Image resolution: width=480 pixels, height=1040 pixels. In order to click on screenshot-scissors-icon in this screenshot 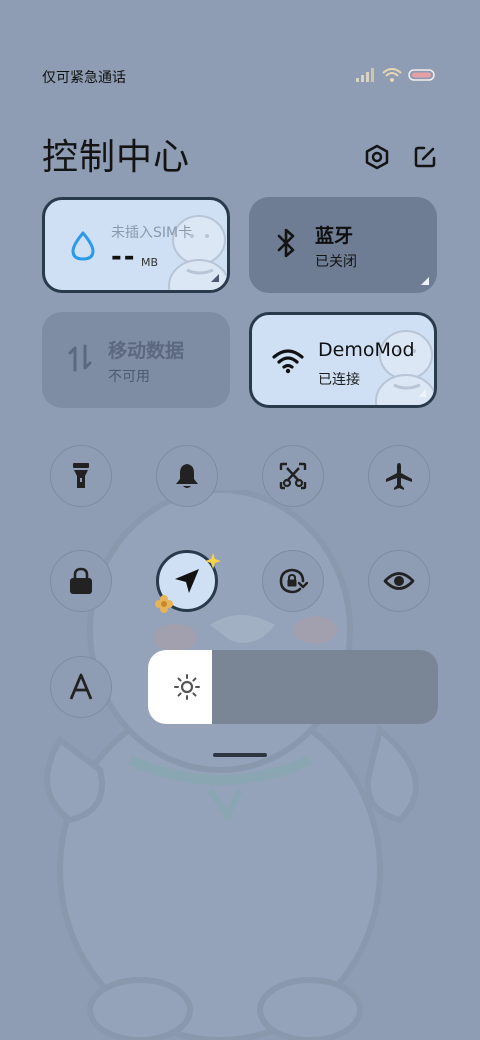, I will do `click(293, 476)`.